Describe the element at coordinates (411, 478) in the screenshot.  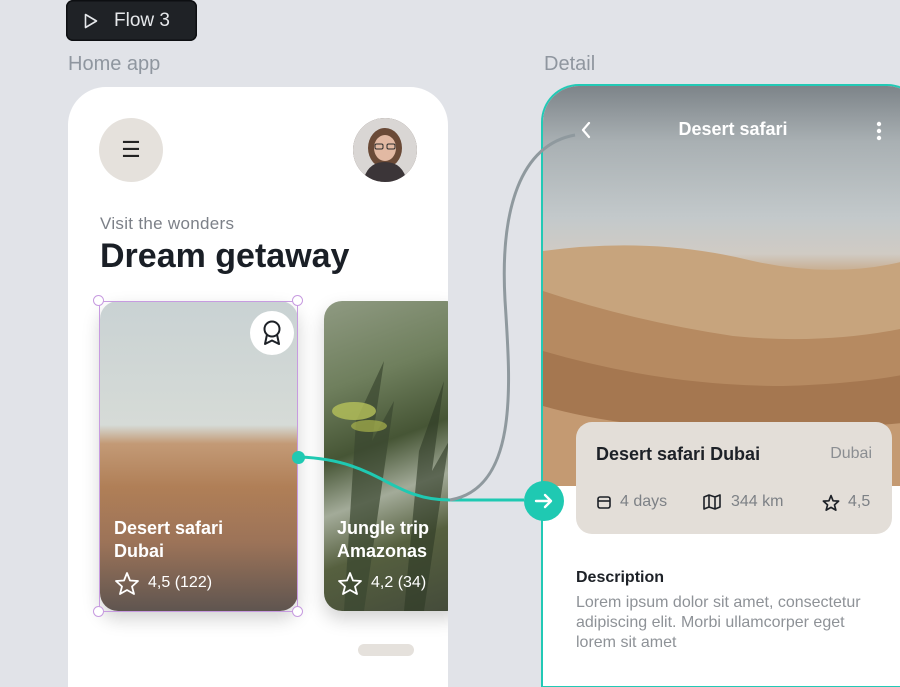
I see `connector-line-forward` at that location.